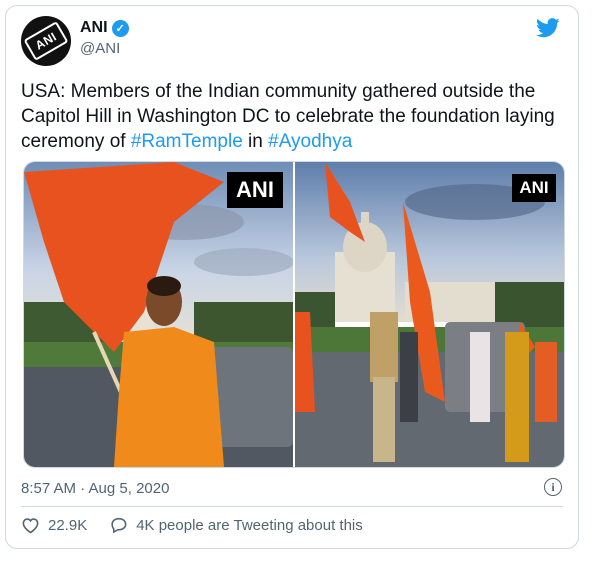 The height and width of the screenshot is (562, 600). What do you see at coordinates (94, 28) in the screenshot?
I see `author-name: ANI` at bounding box center [94, 28].